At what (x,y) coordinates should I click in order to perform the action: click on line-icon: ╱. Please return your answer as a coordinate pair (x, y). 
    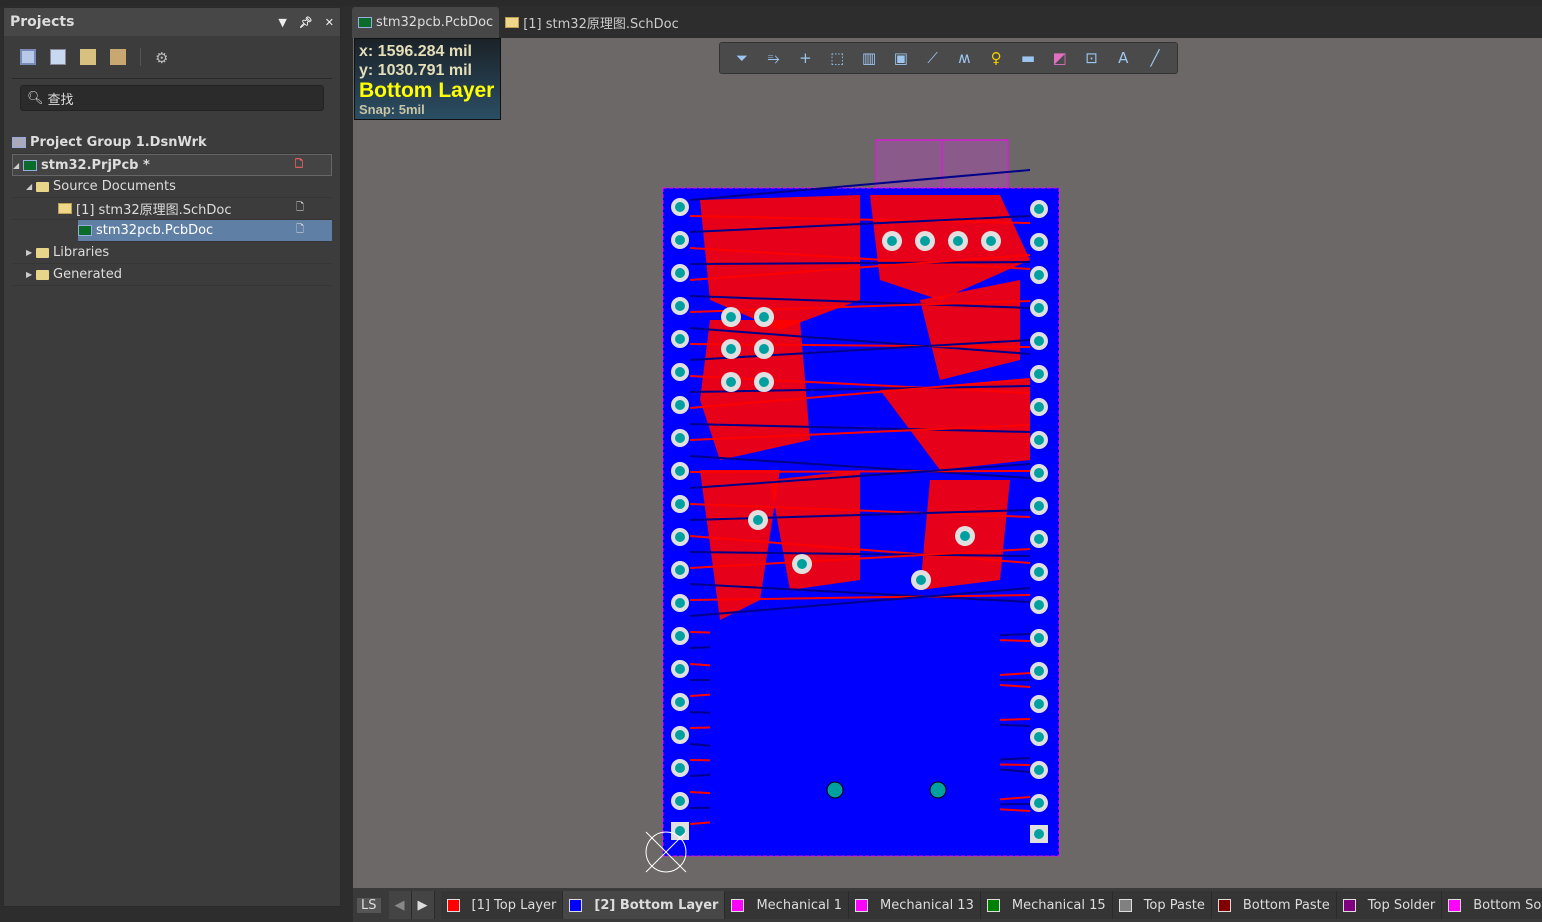
    Looking at the image, I should click on (1155, 58).